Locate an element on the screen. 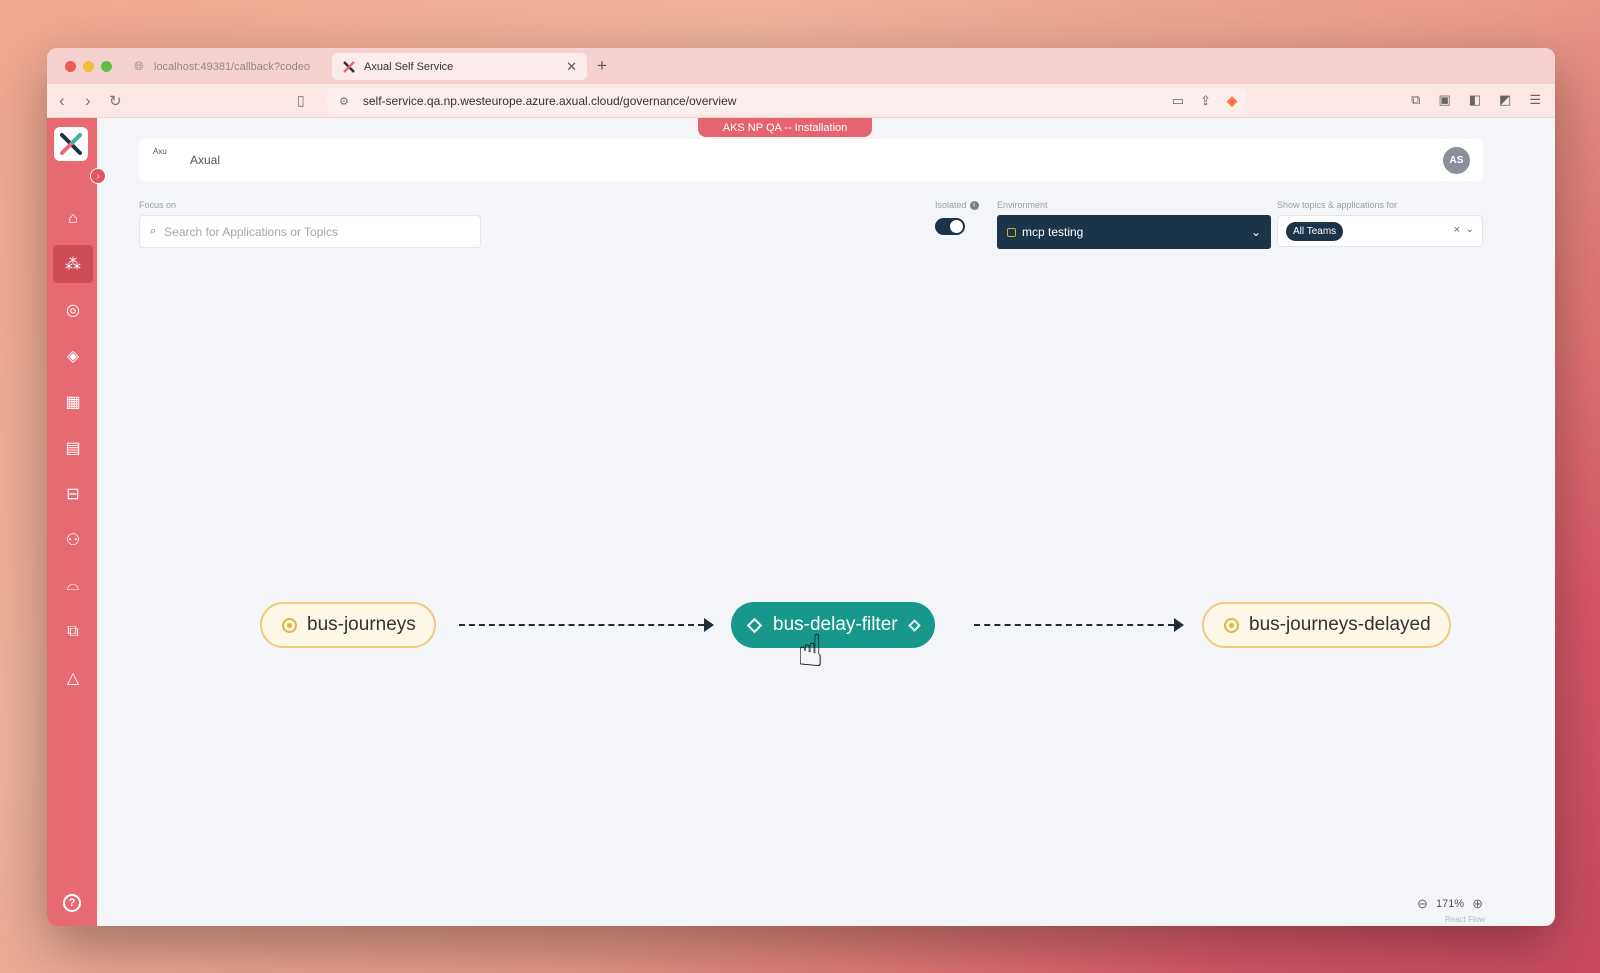  topic-label: bus-journeys is located at coordinates (361, 624).